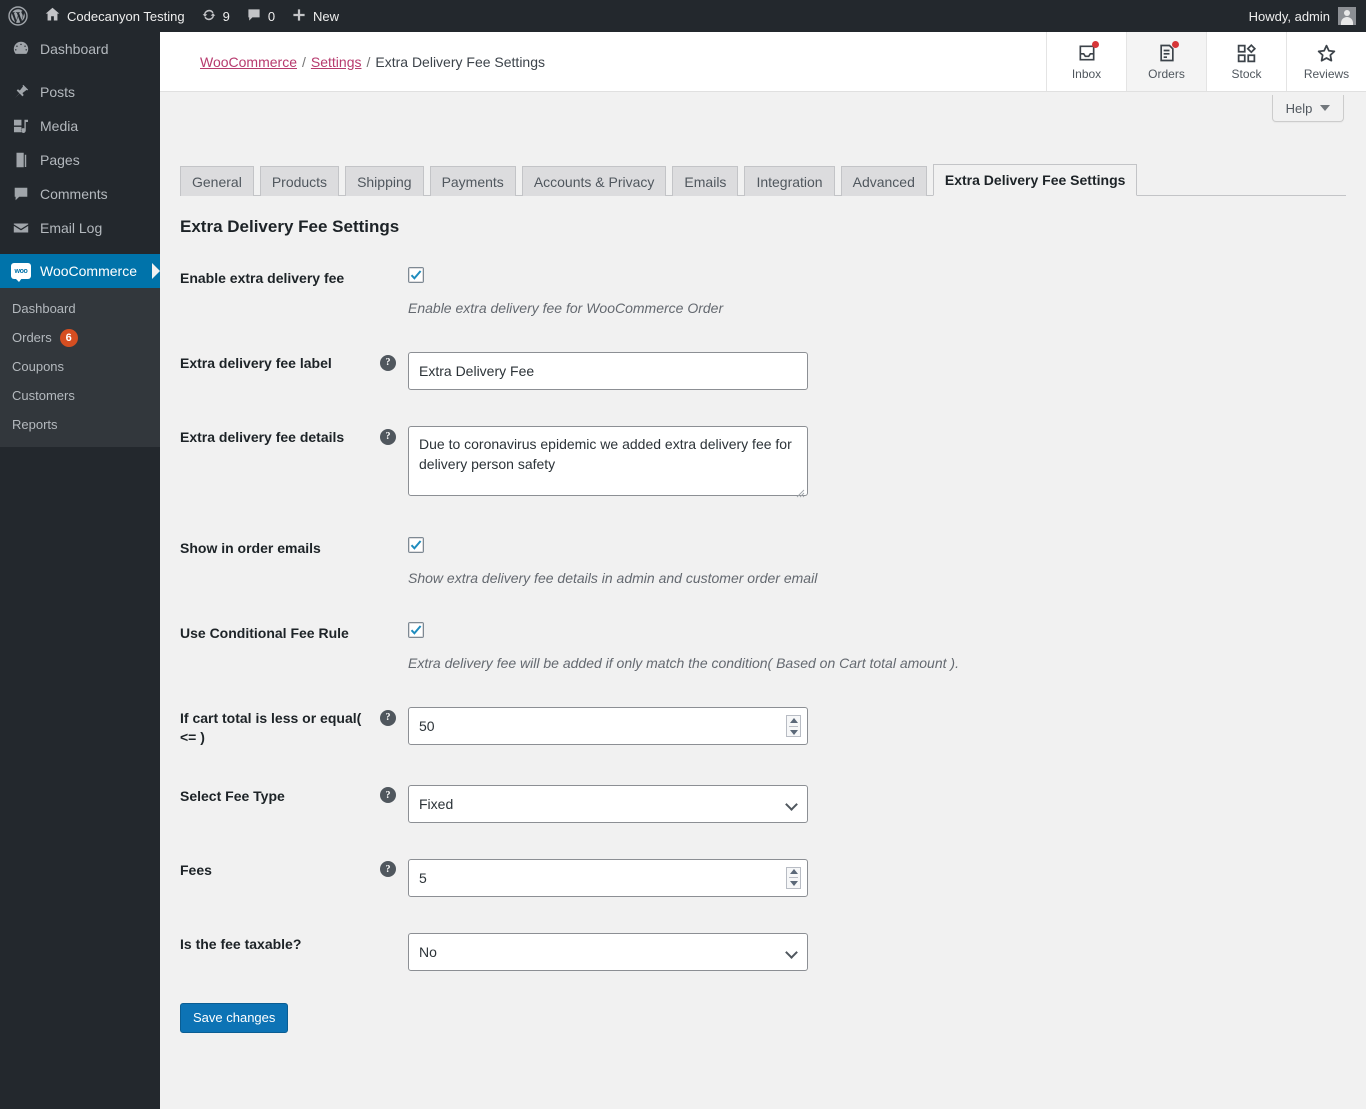  What do you see at coordinates (80, 308) in the screenshot?
I see `submenu-item-dashboard: Dashboard` at bounding box center [80, 308].